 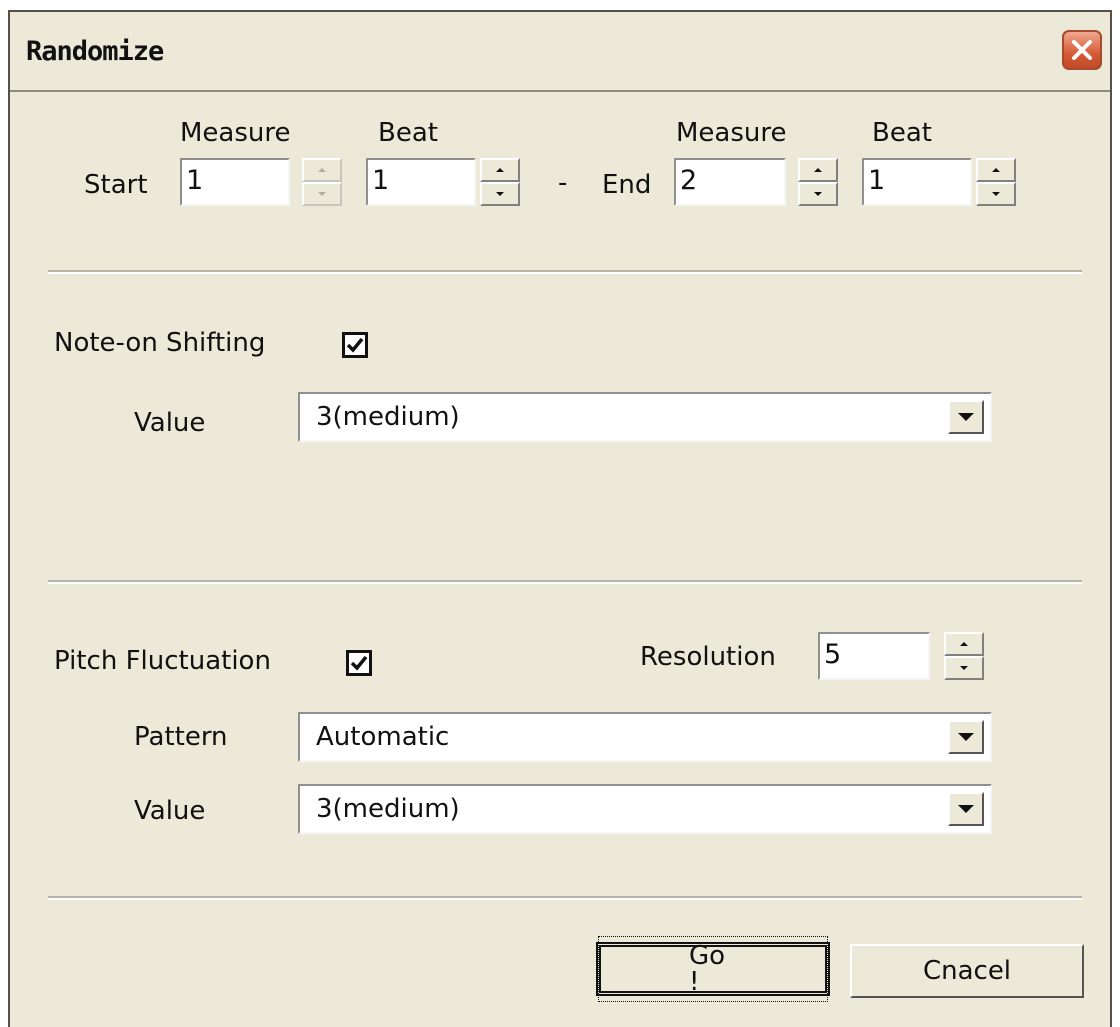 I want to click on go-button-label: Go !, so click(x=713, y=969).